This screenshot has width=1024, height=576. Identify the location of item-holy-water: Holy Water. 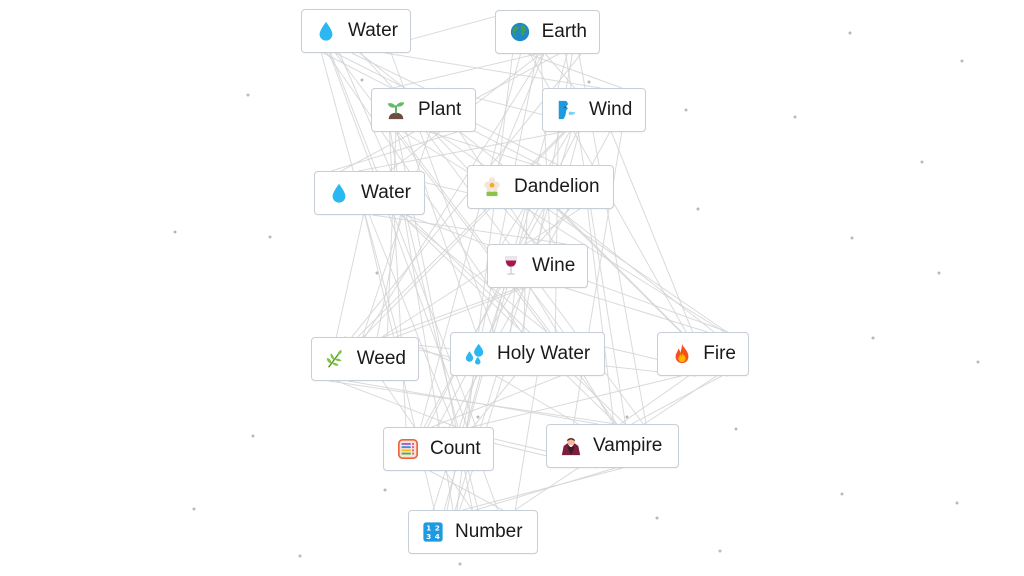
(527, 354).